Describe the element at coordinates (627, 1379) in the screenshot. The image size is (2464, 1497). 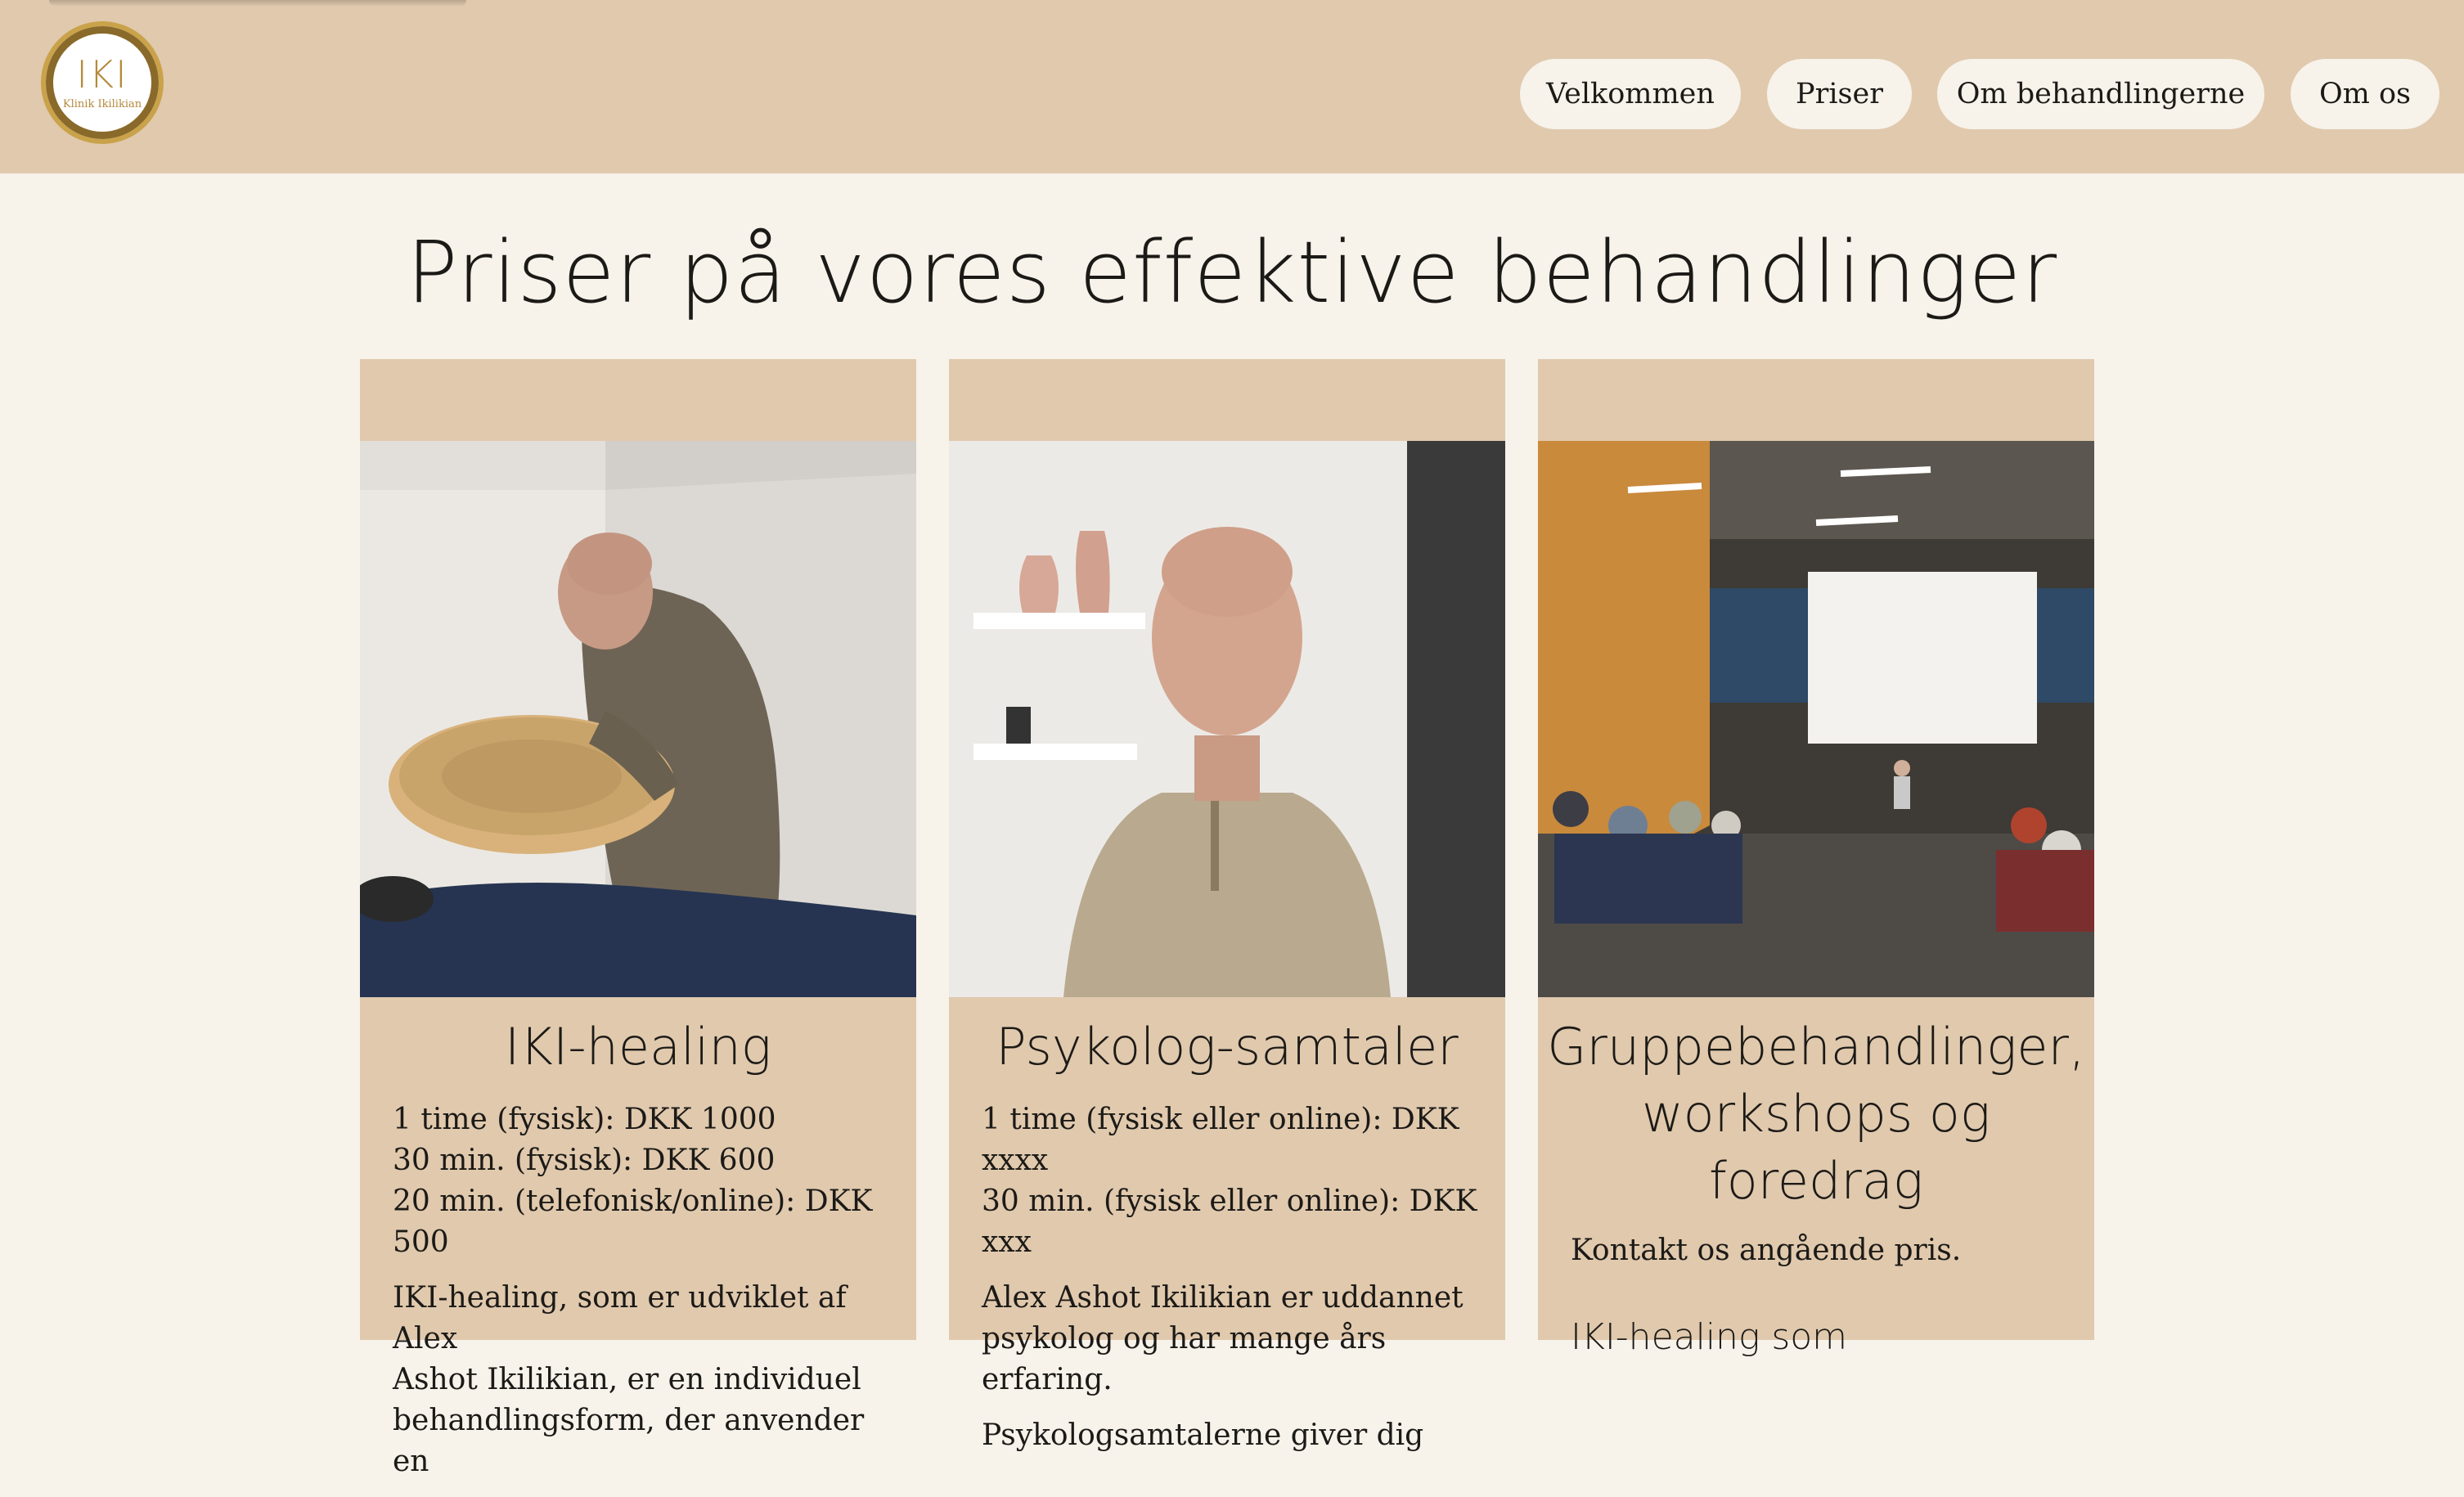
I see `description-line: Ashot Ikilikian, er en individuel` at that location.